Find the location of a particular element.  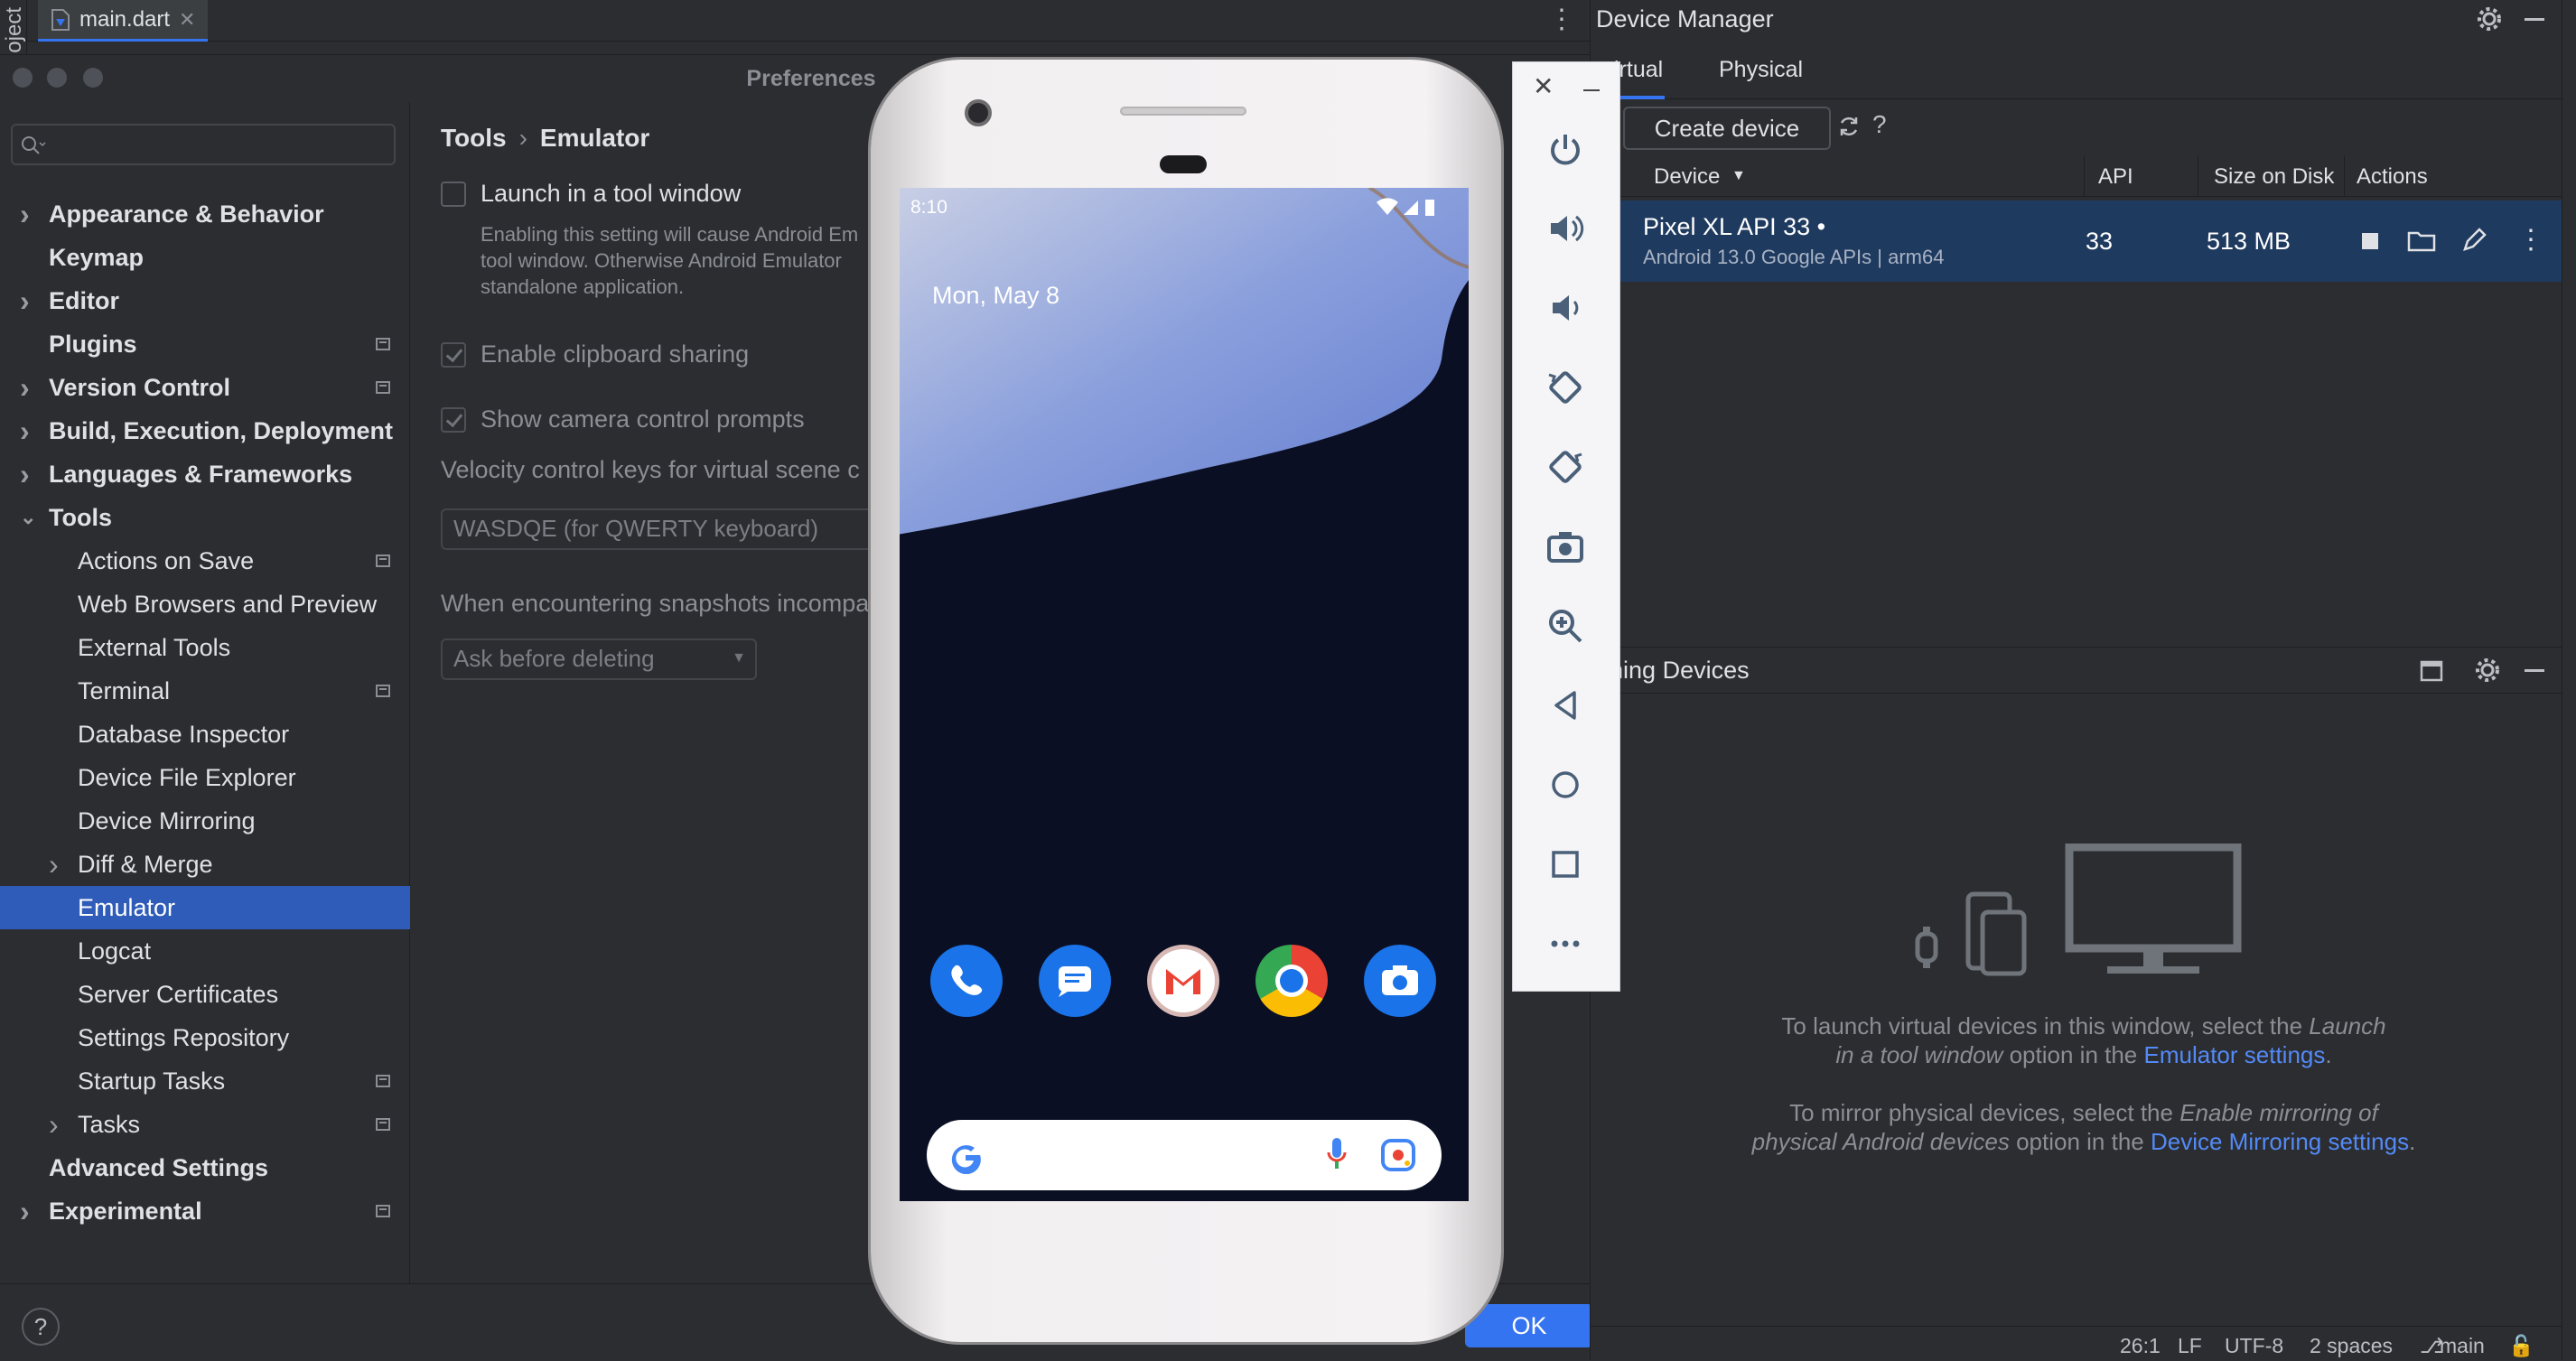

create-device-button: Create device is located at coordinates (1727, 128).